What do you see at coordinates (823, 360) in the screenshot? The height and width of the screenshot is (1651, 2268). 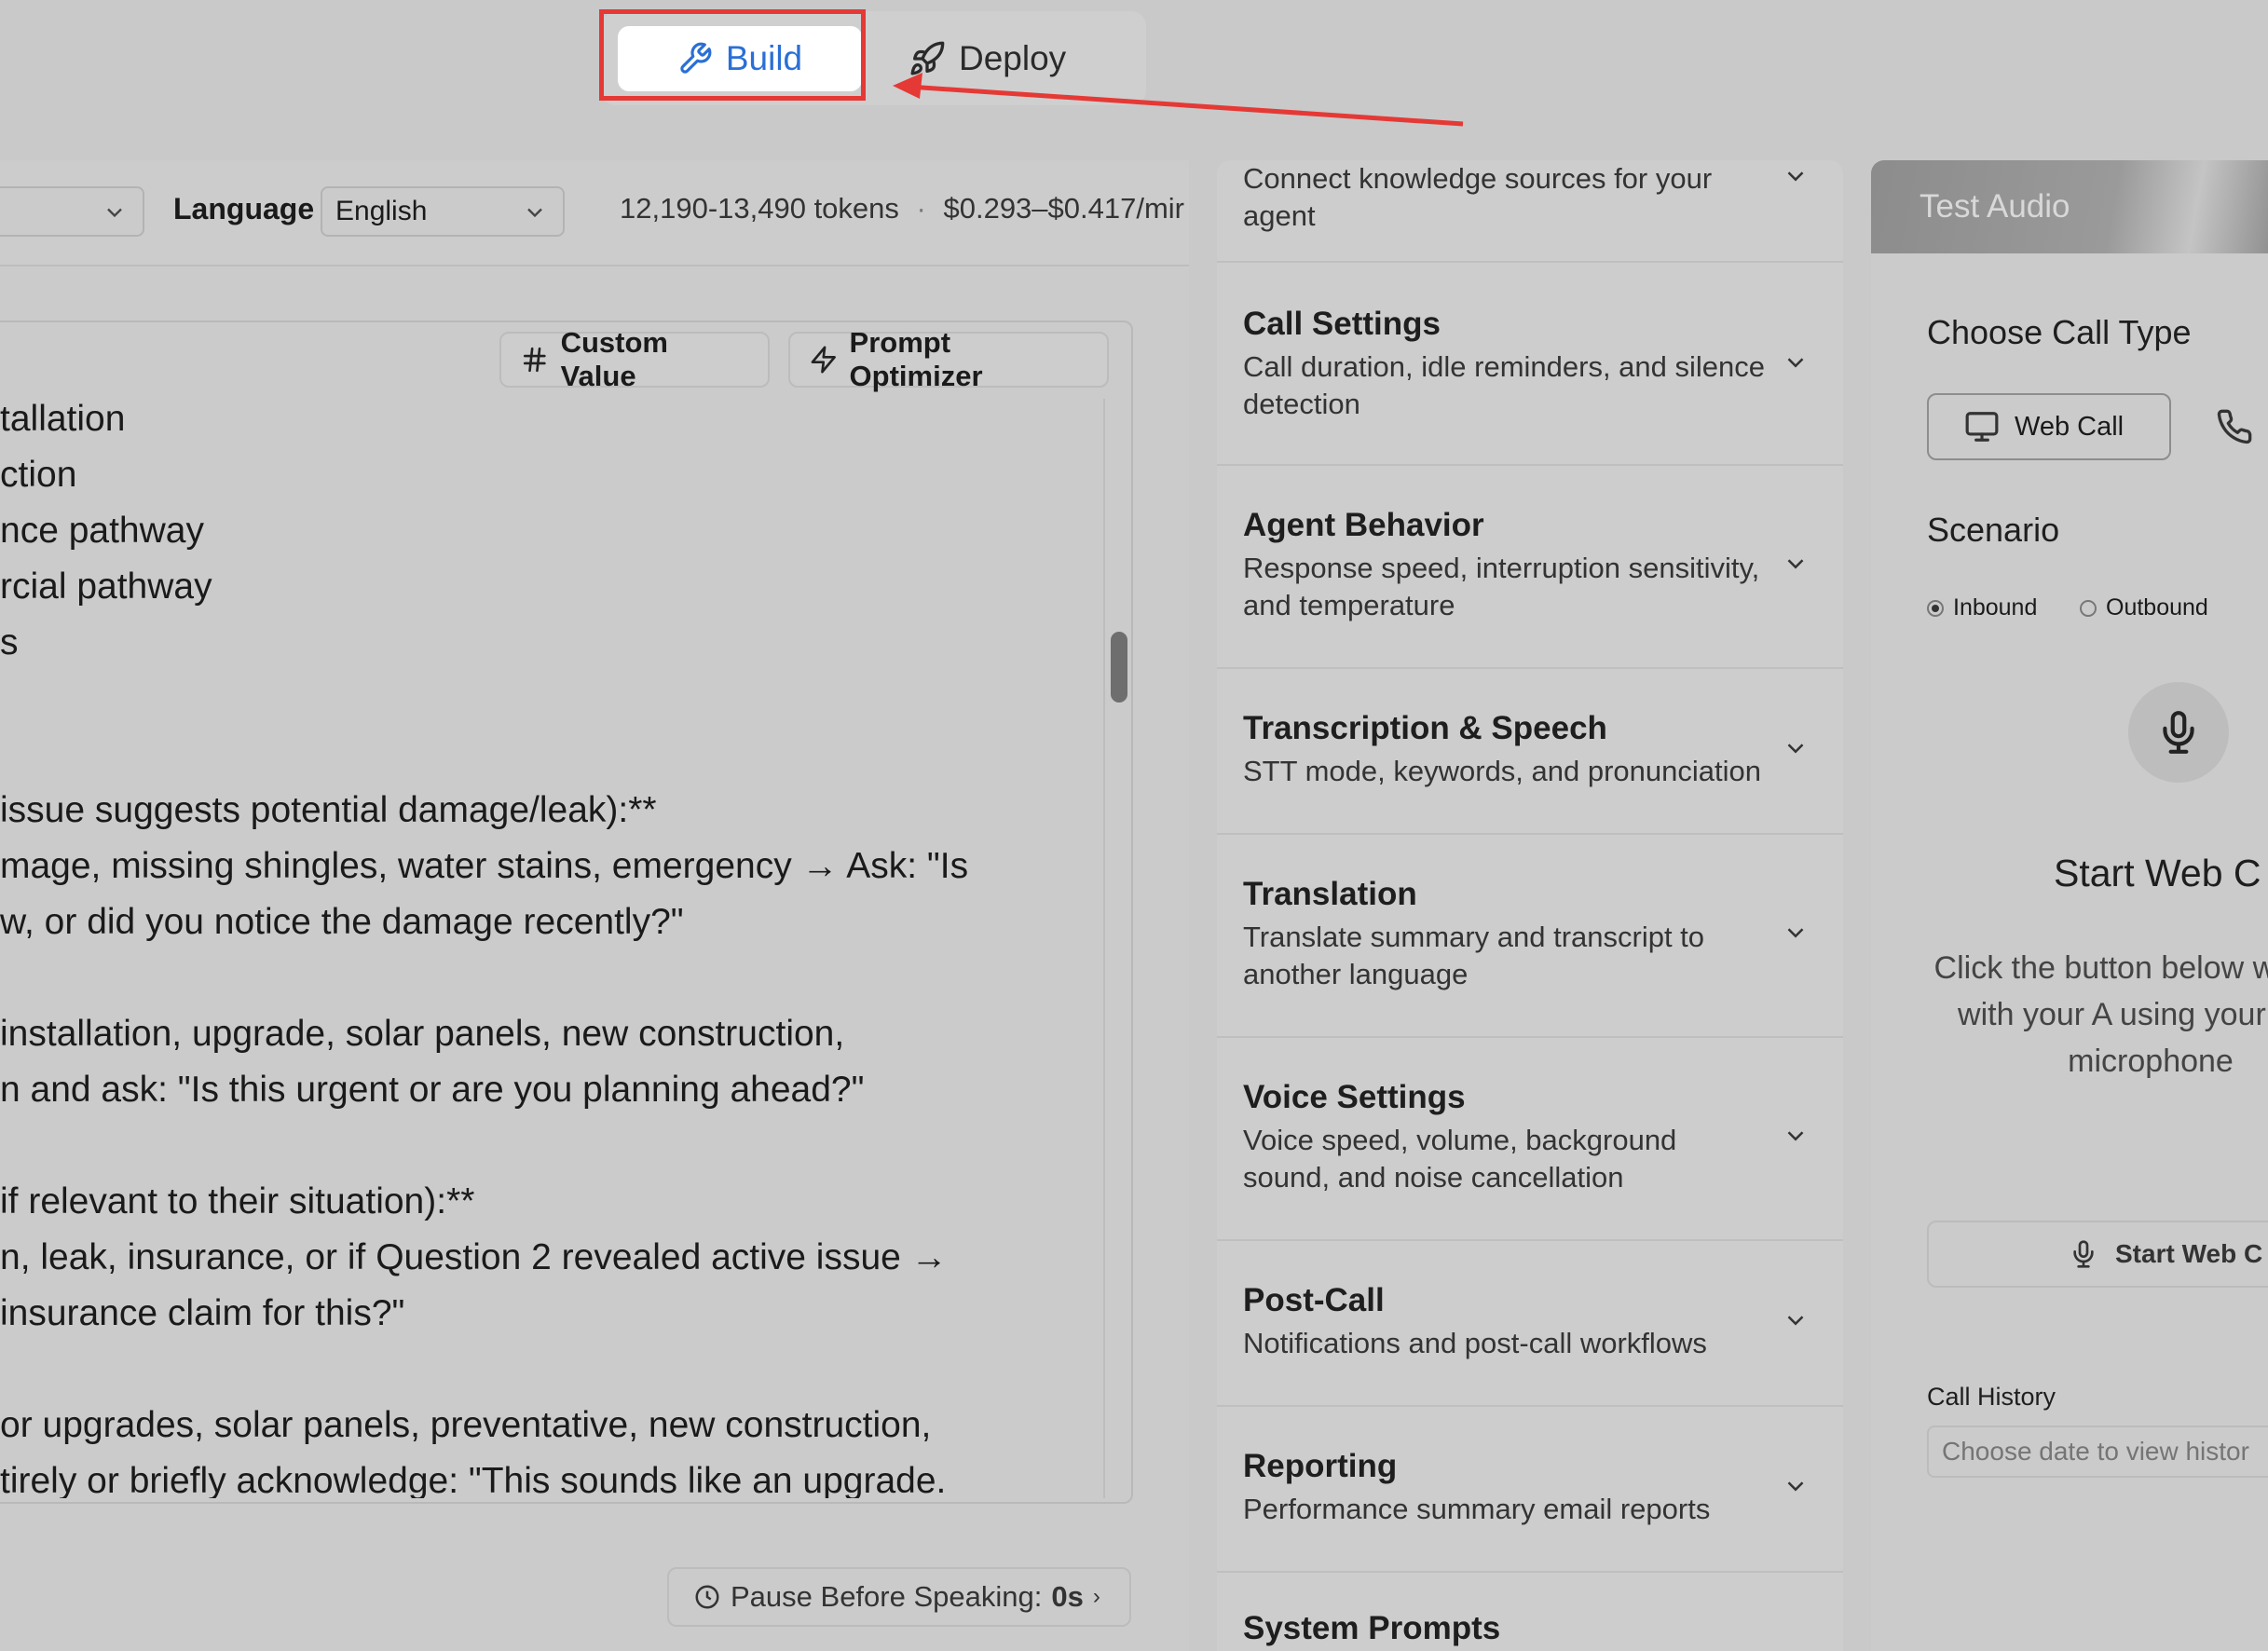 I see `lightning-icon` at bounding box center [823, 360].